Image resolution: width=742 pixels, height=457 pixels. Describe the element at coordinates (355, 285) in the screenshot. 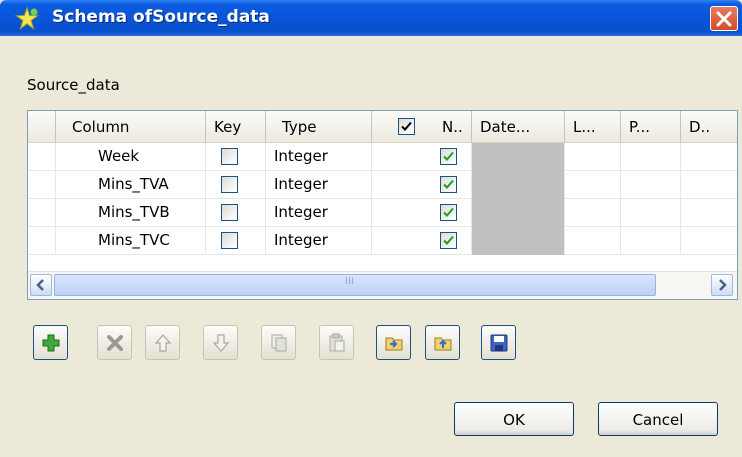

I see `scrollbar-thumb: III` at that location.